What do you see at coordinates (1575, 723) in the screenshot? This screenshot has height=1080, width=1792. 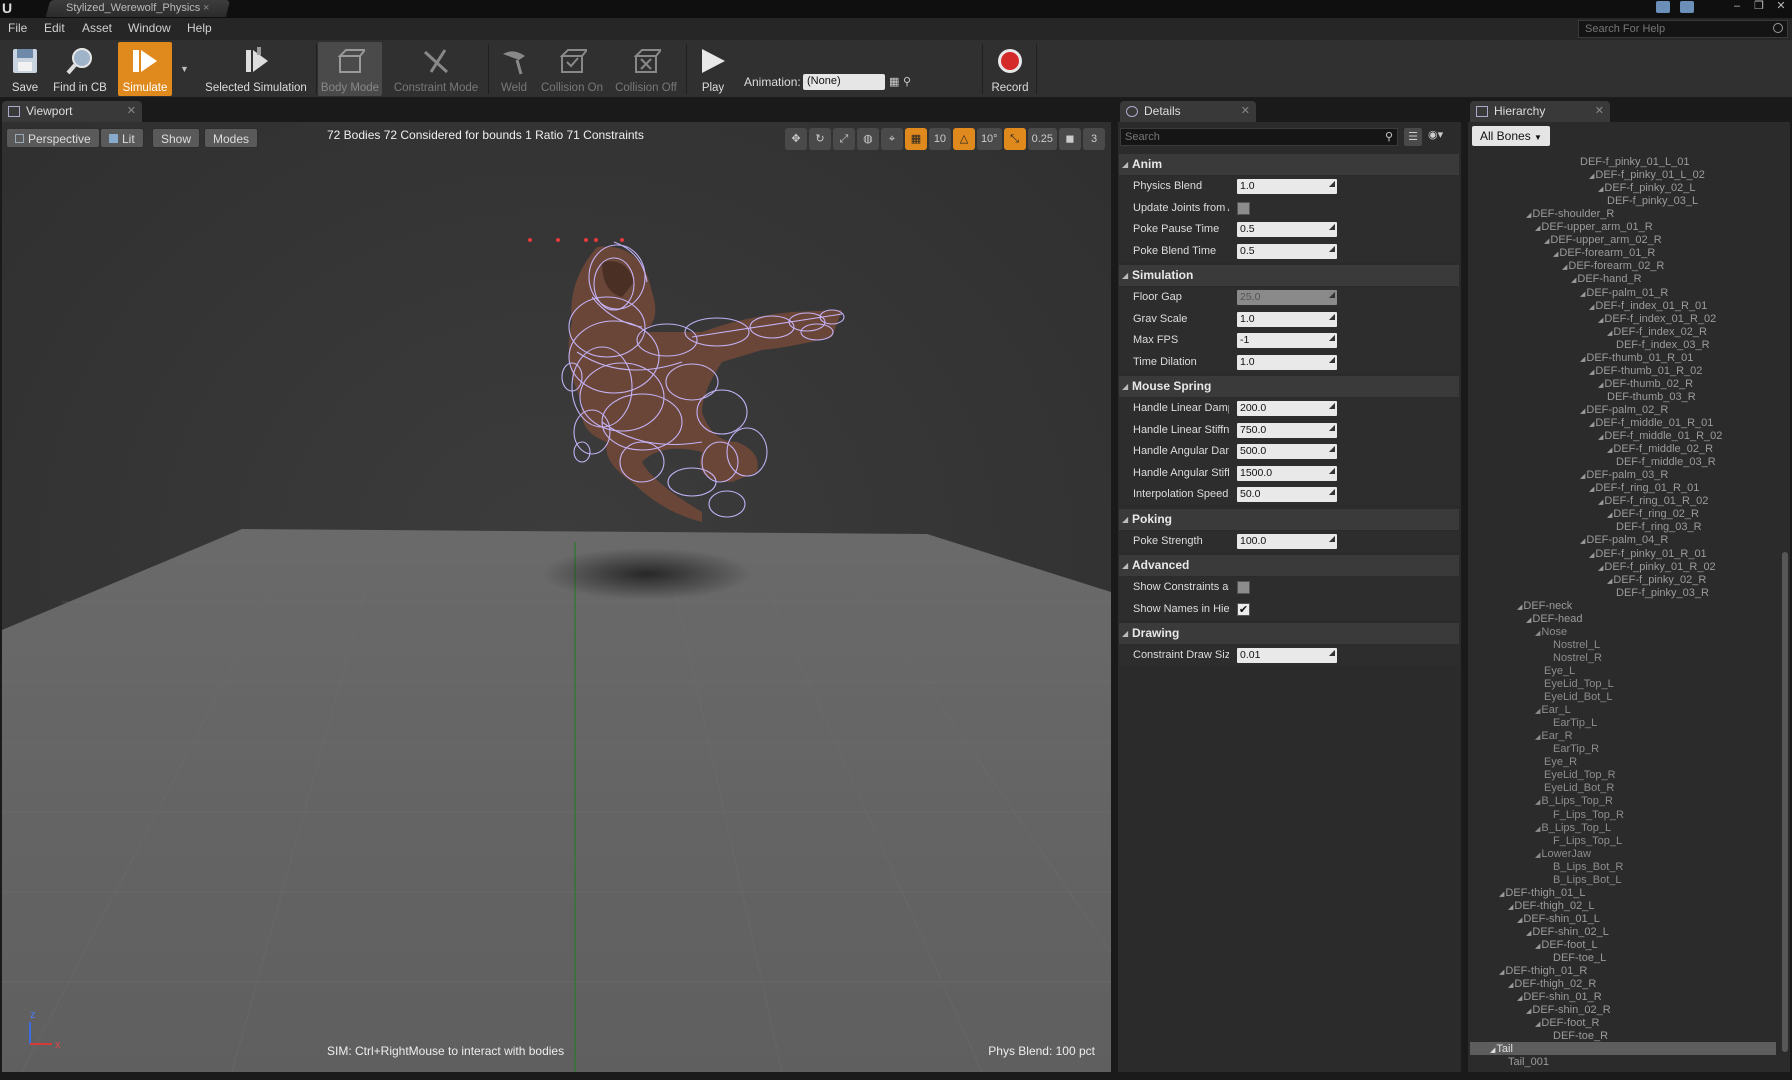 I see `hierarchy-node: EarTip_L` at bounding box center [1575, 723].